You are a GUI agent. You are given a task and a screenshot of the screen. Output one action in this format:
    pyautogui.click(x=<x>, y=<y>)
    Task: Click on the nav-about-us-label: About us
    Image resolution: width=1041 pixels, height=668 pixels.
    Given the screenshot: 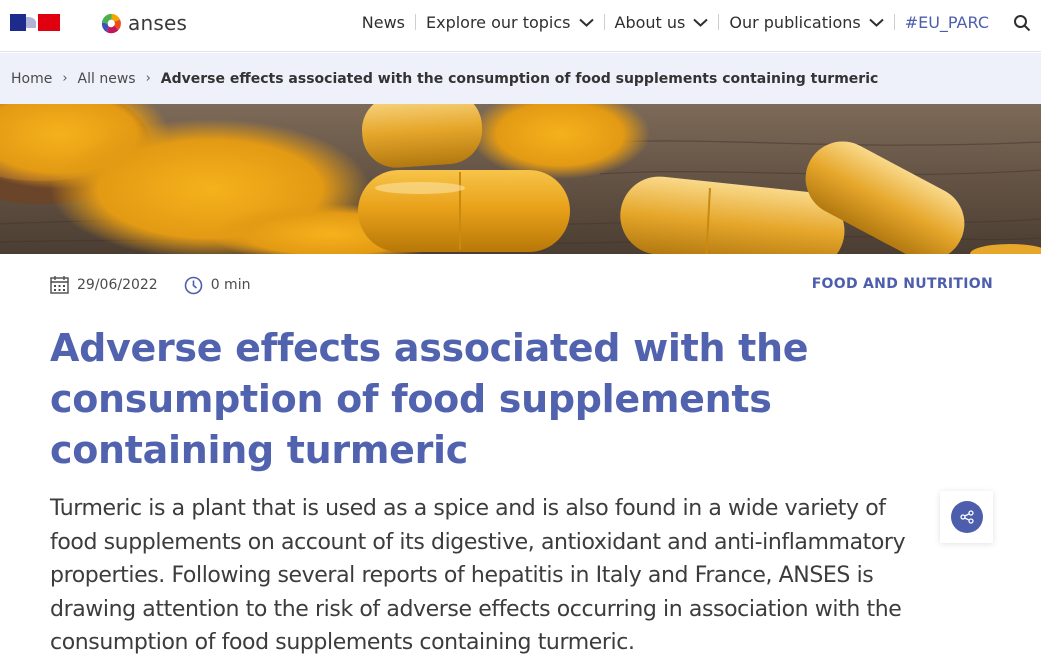 What is the action you would take?
    pyautogui.click(x=650, y=22)
    